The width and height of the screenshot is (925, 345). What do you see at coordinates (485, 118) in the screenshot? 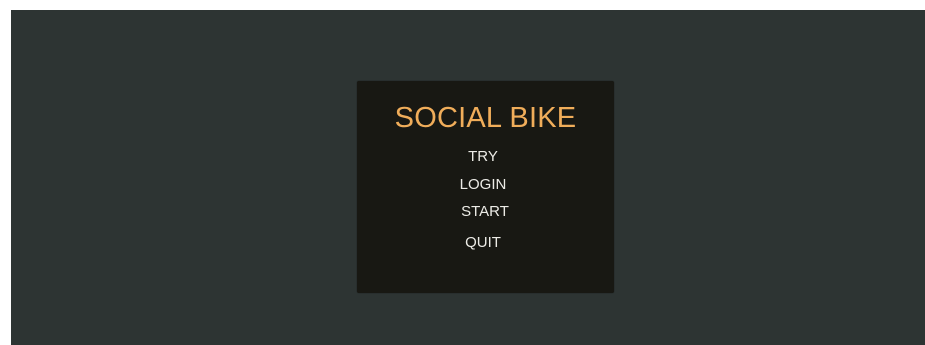
I see `game-title: SOCIAL BIKE` at bounding box center [485, 118].